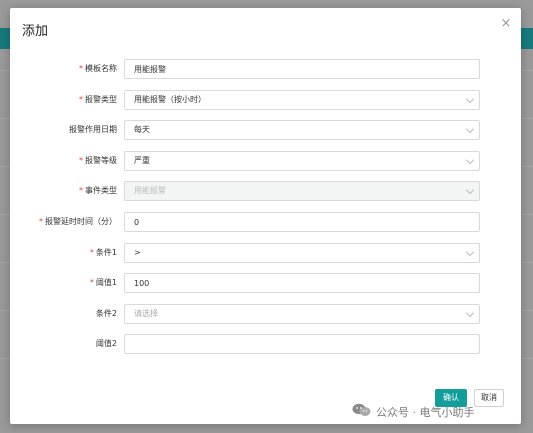 The height and width of the screenshot is (433, 533). I want to click on condition-2-label: 条件2, so click(106, 313).